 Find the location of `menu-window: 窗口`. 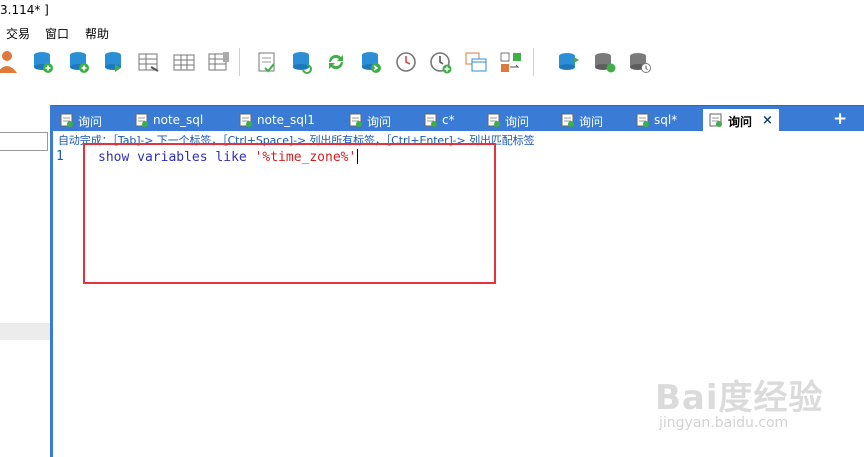

menu-window: 窗口 is located at coordinates (57, 33).